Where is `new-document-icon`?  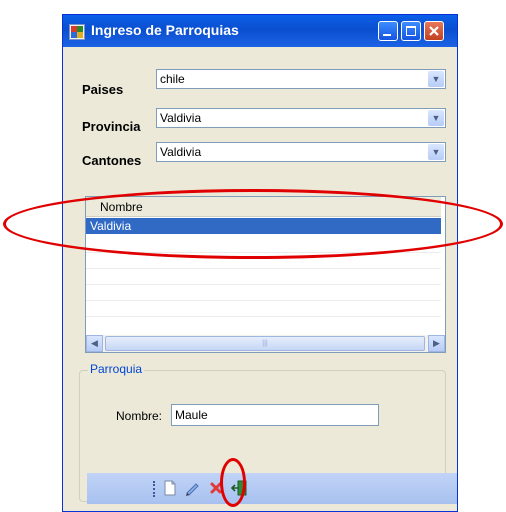 new-document-icon is located at coordinates (170, 488).